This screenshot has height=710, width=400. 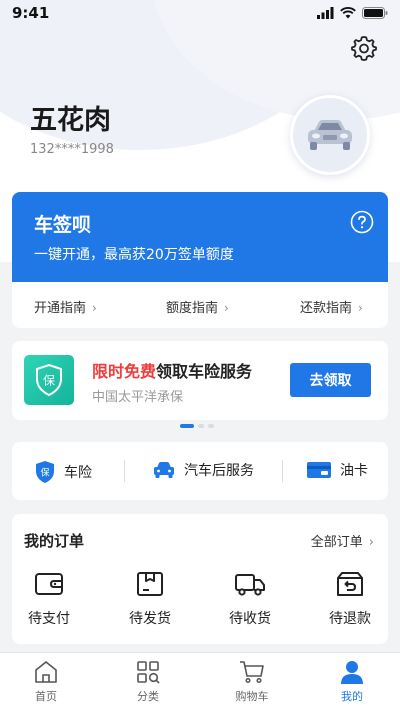 What do you see at coordinates (350, 599) in the screenshot?
I see `order-pending-refund: 待退款` at bounding box center [350, 599].